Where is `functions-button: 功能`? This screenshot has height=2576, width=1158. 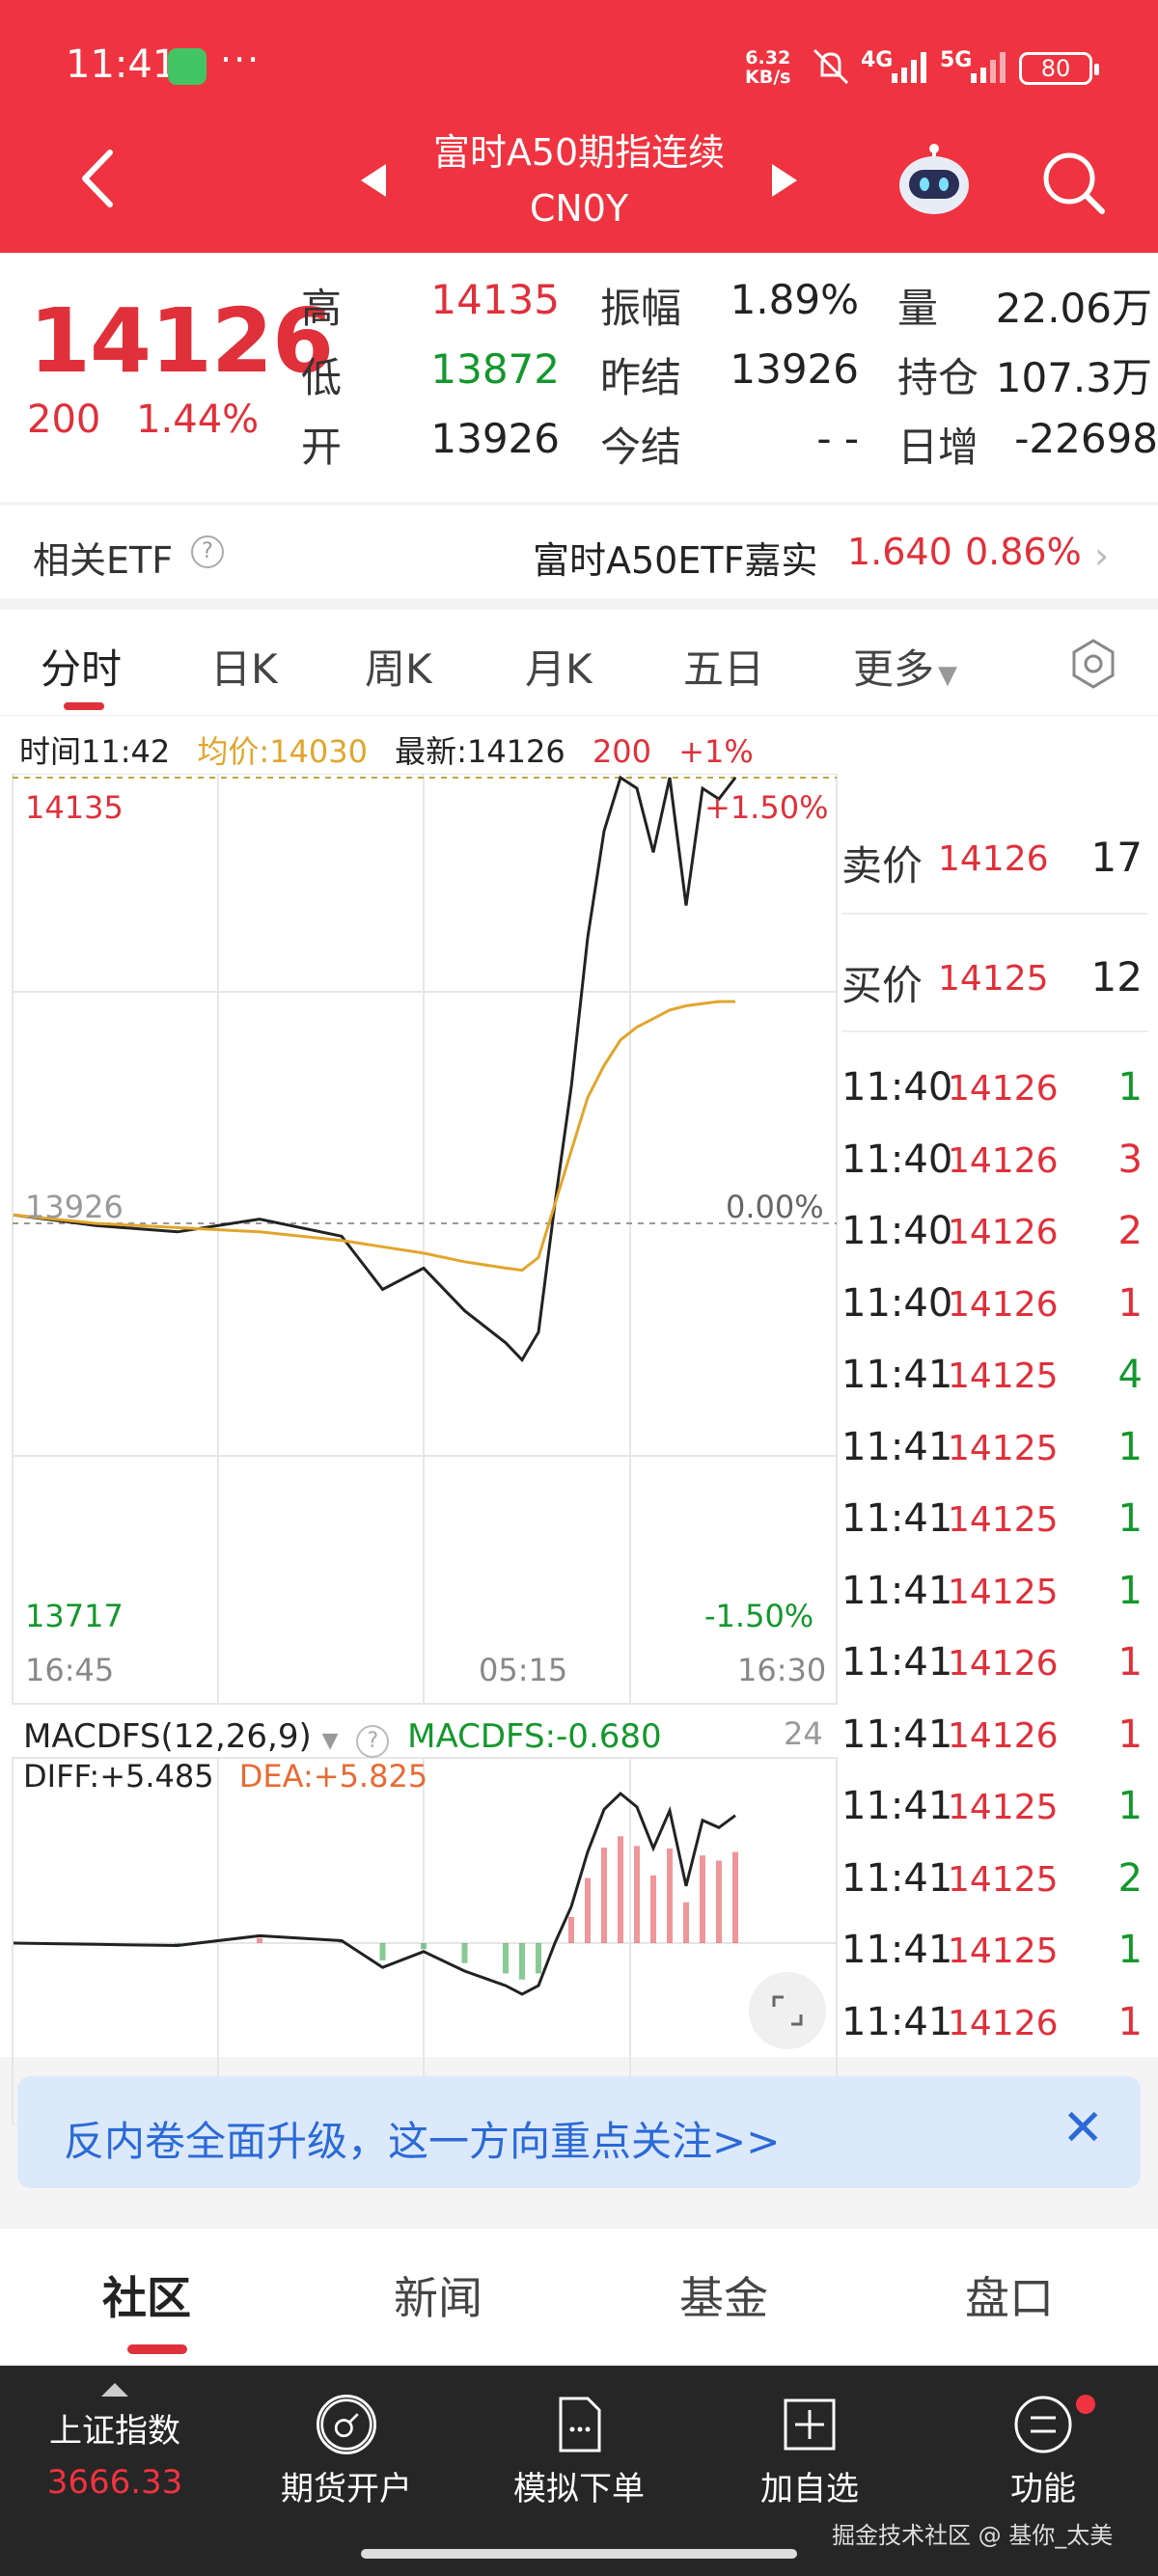
functions-button: 功能 is located at coordinates (1043, 2452).